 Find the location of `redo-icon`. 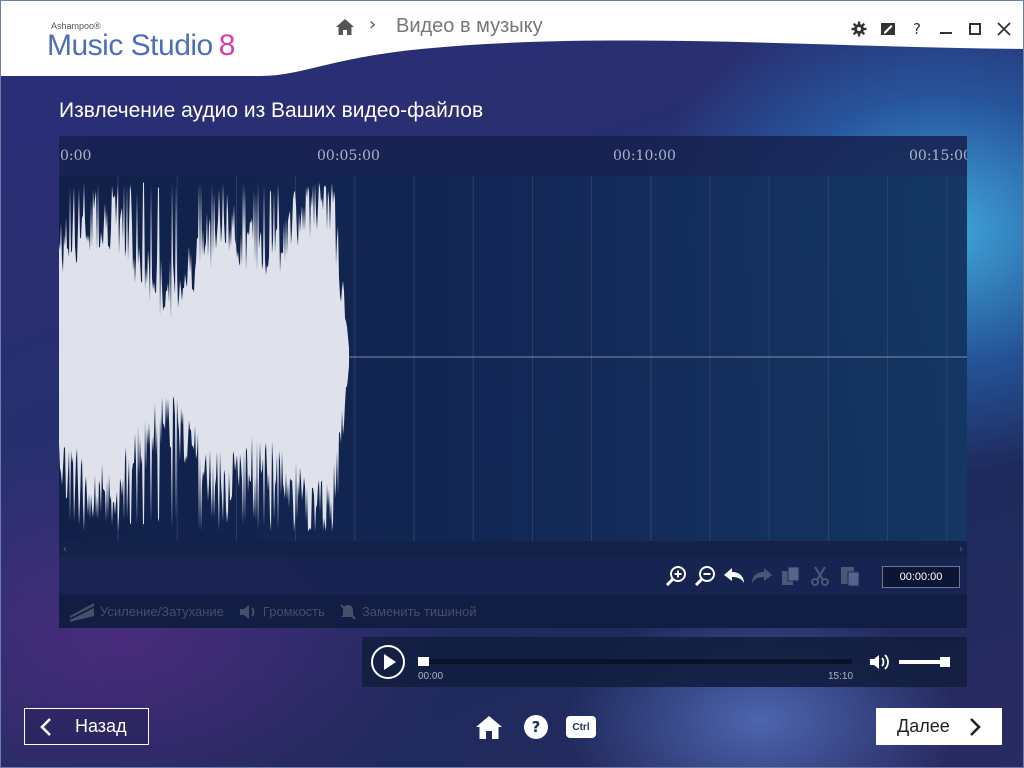

redo-icon is located at coordinates (762, 575).